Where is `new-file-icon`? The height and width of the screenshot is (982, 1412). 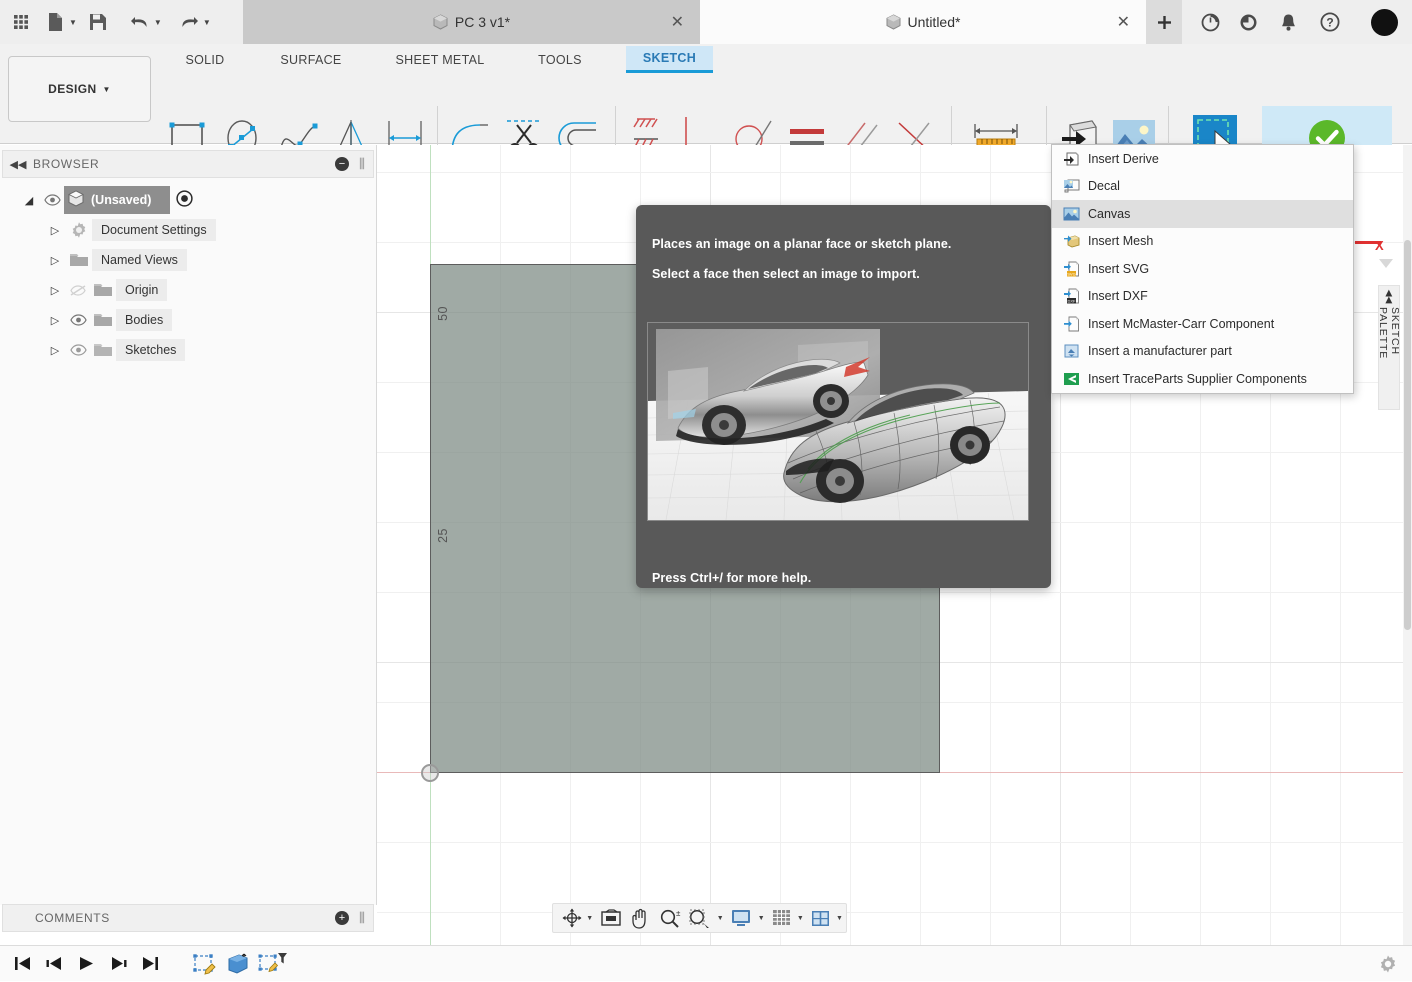 new-file-icon is located at coordinates (55, 22).